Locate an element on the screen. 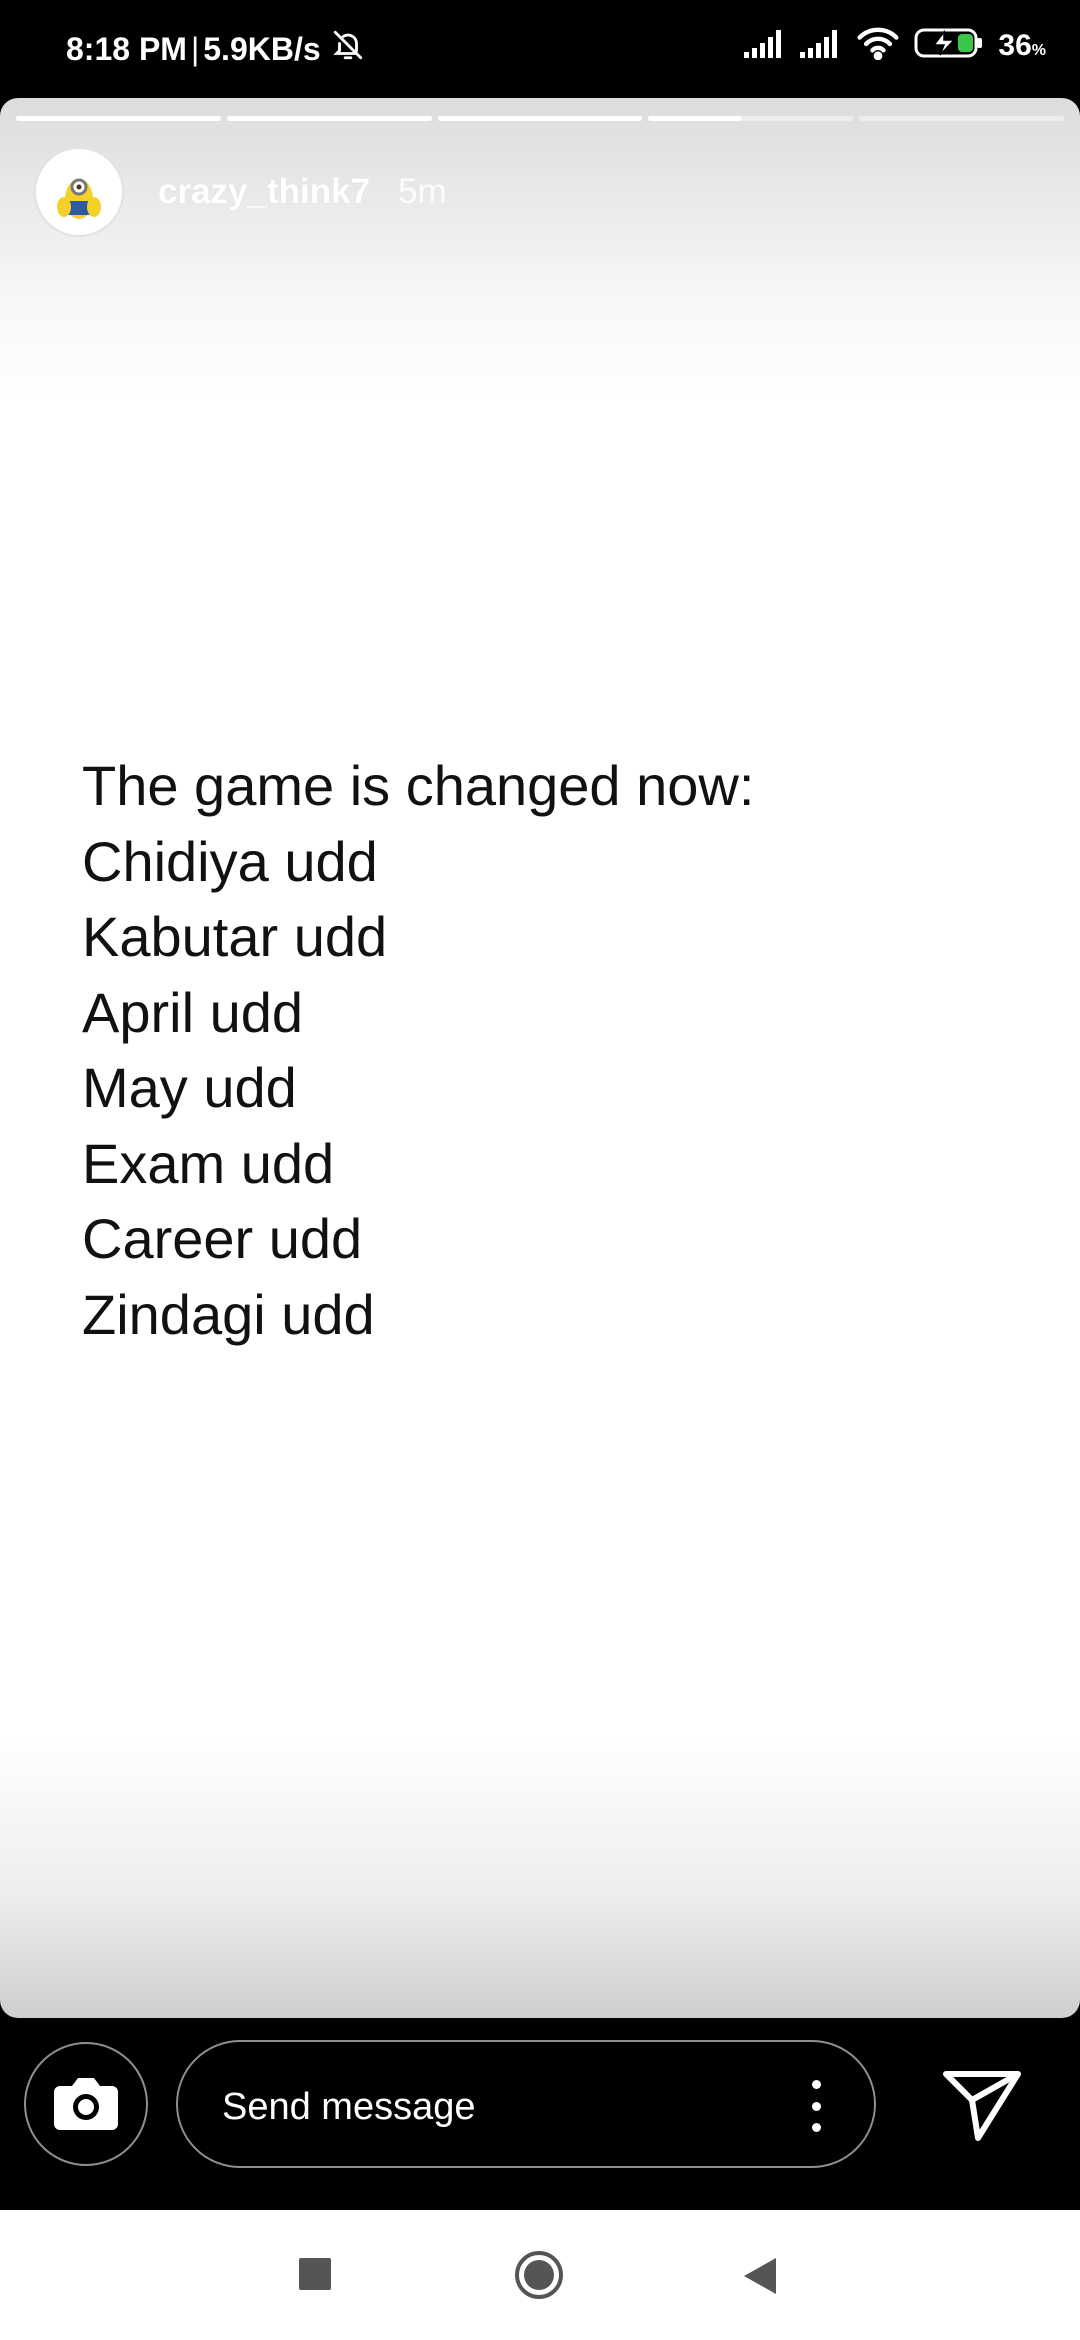  story-header: crazy_think7 5m is located at coordinates (240, 192).